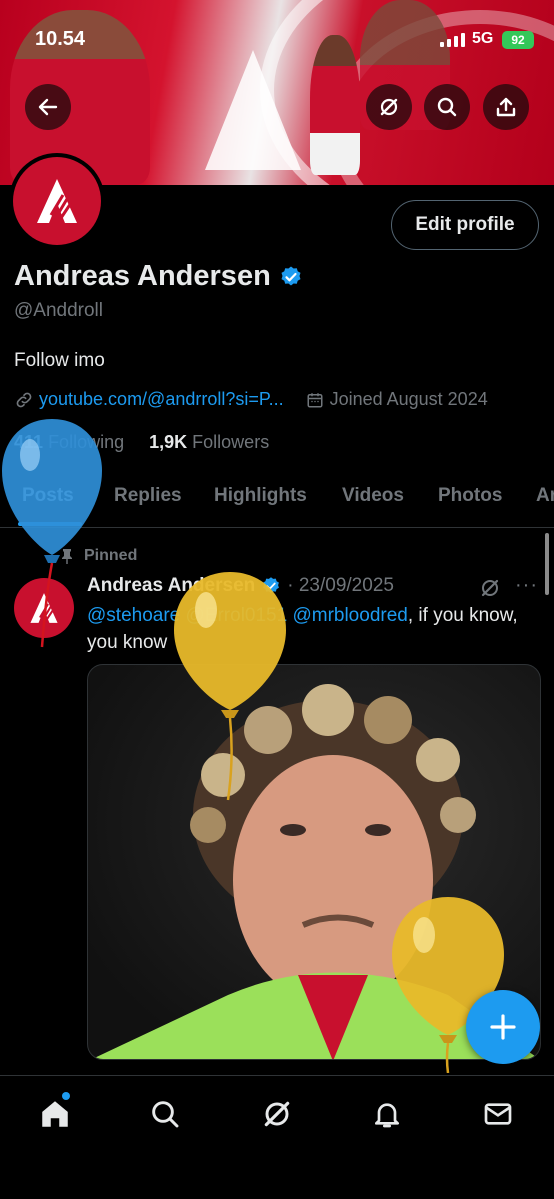  What do you see at coordinates (50, 524) in the screenshot?
I see `active-tab-indicator` at bounding box center [50, 524].